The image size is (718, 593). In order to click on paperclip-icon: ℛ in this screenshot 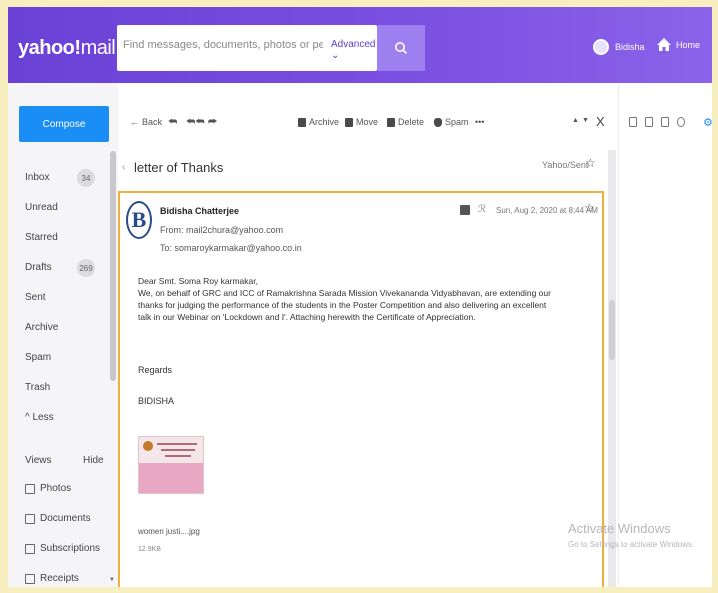, I will do `click(482, 209)`.